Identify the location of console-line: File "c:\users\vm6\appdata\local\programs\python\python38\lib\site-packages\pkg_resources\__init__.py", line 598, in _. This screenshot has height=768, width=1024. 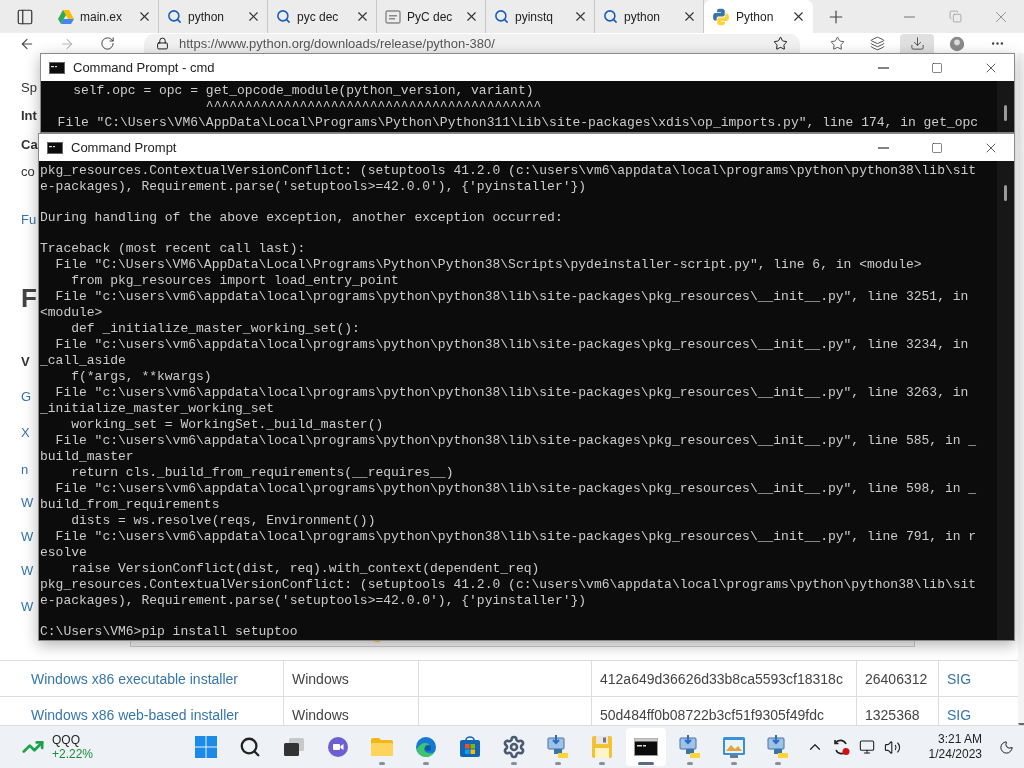
(516, 489).